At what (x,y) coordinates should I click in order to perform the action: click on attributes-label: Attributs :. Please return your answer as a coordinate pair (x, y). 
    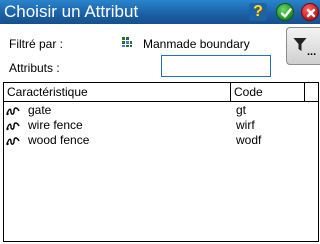
    Looking at the image, I should click on (34, 68).